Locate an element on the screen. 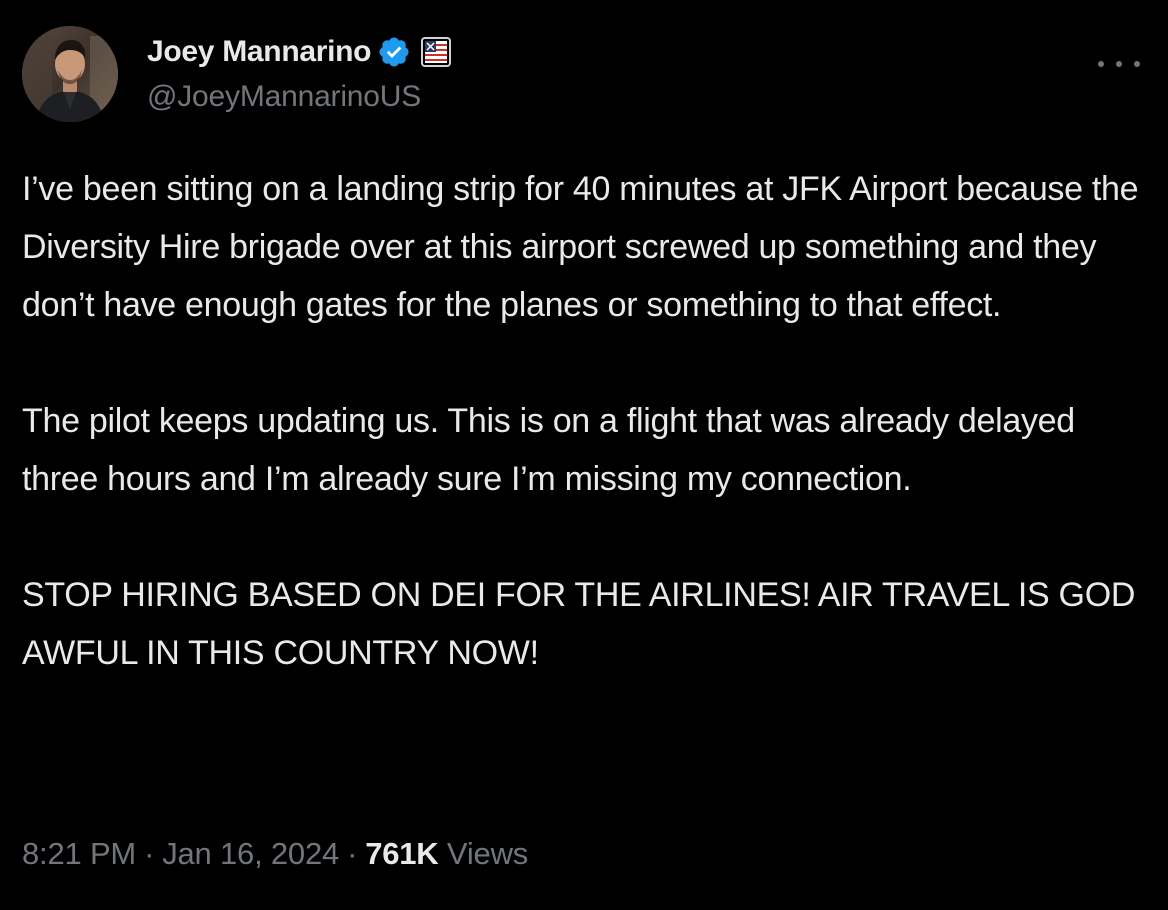  author-handle: @JoeyMannarinoUS is located at coordinates (284, 97).